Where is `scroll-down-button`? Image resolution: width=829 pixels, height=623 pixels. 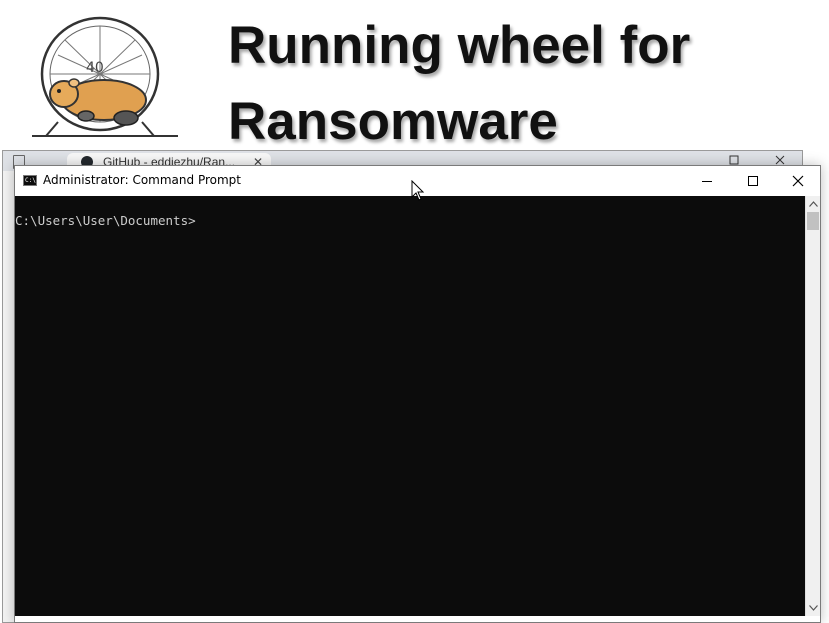 scroll-down-button is located at coordinates (813, 608).